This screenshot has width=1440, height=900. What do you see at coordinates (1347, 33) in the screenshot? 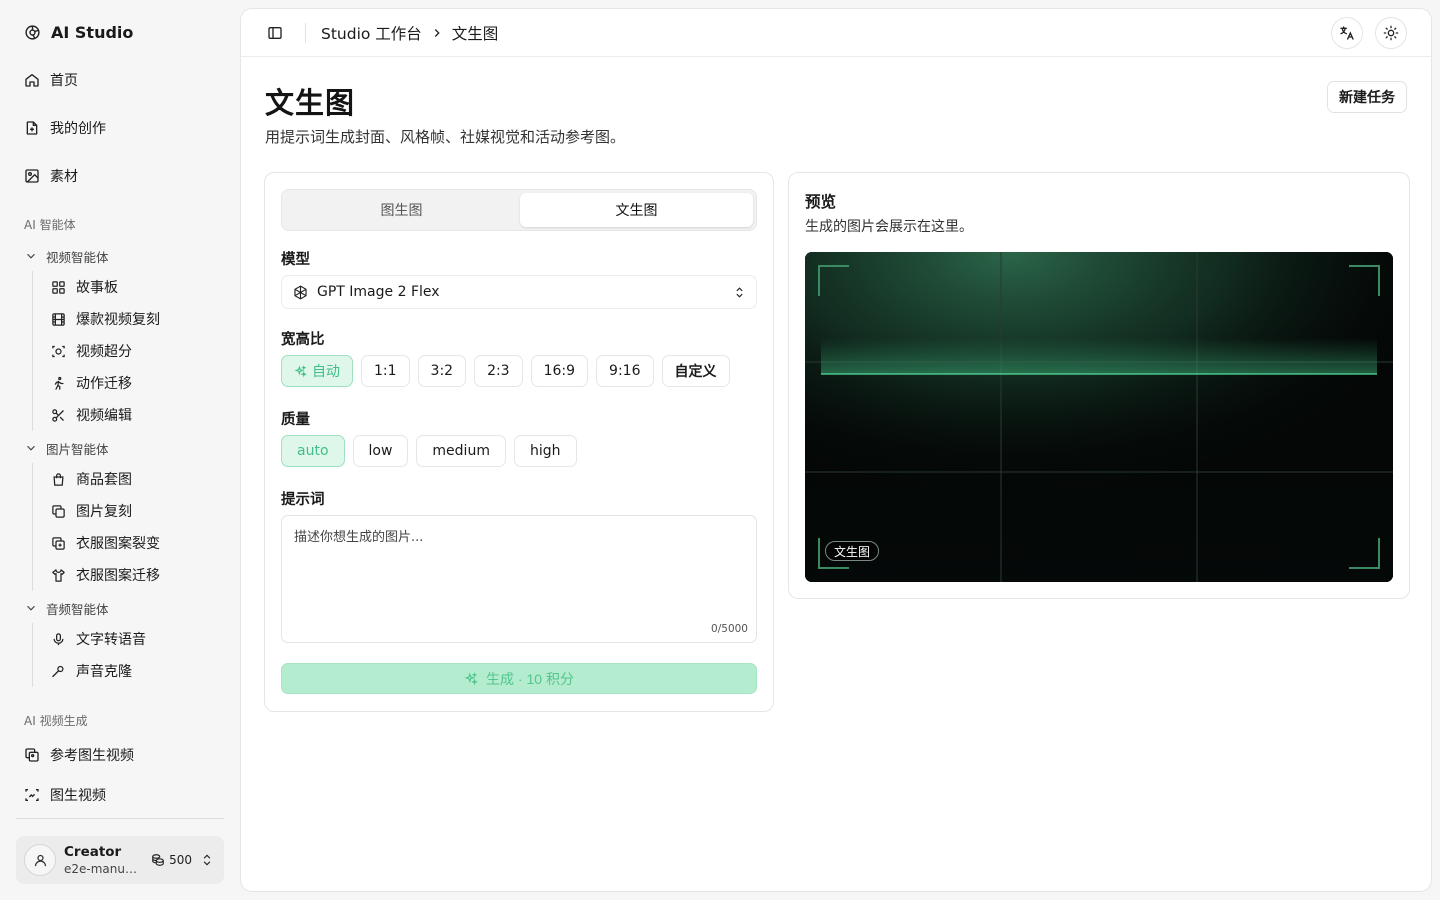
I see `language-button` at bounding box center [1347, 33].